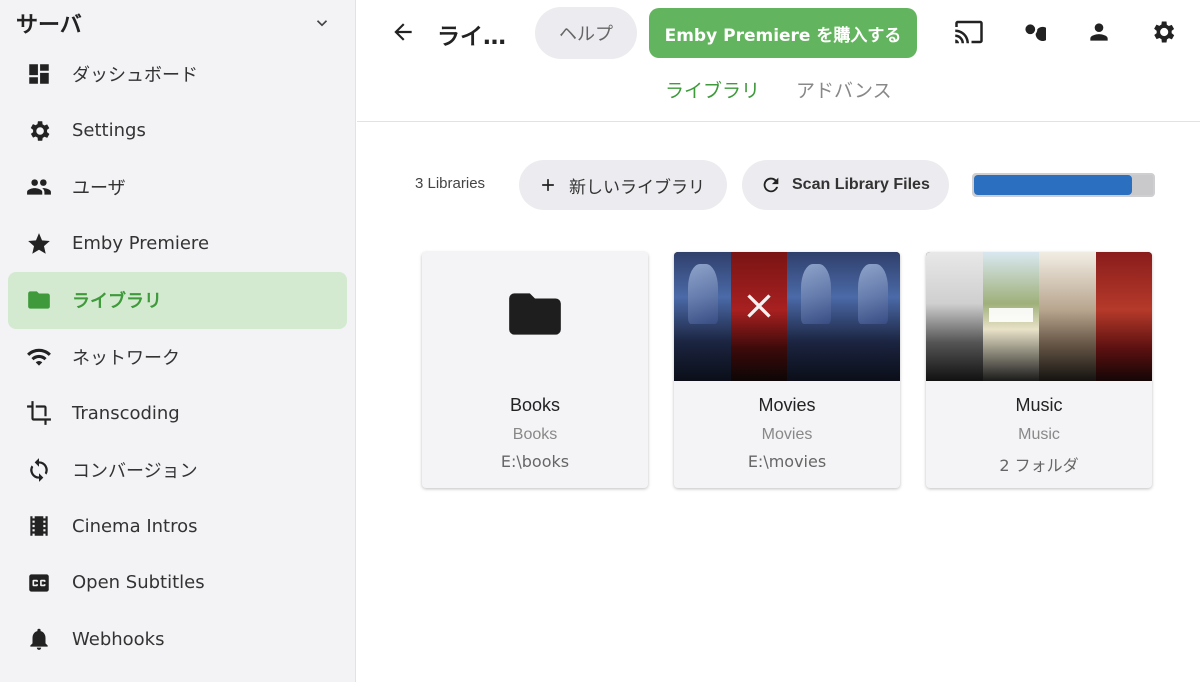 The height and width of the screenshot is (682, 1200). I want to click on scan-library-button: Scan Library Files, so click(845, 185).